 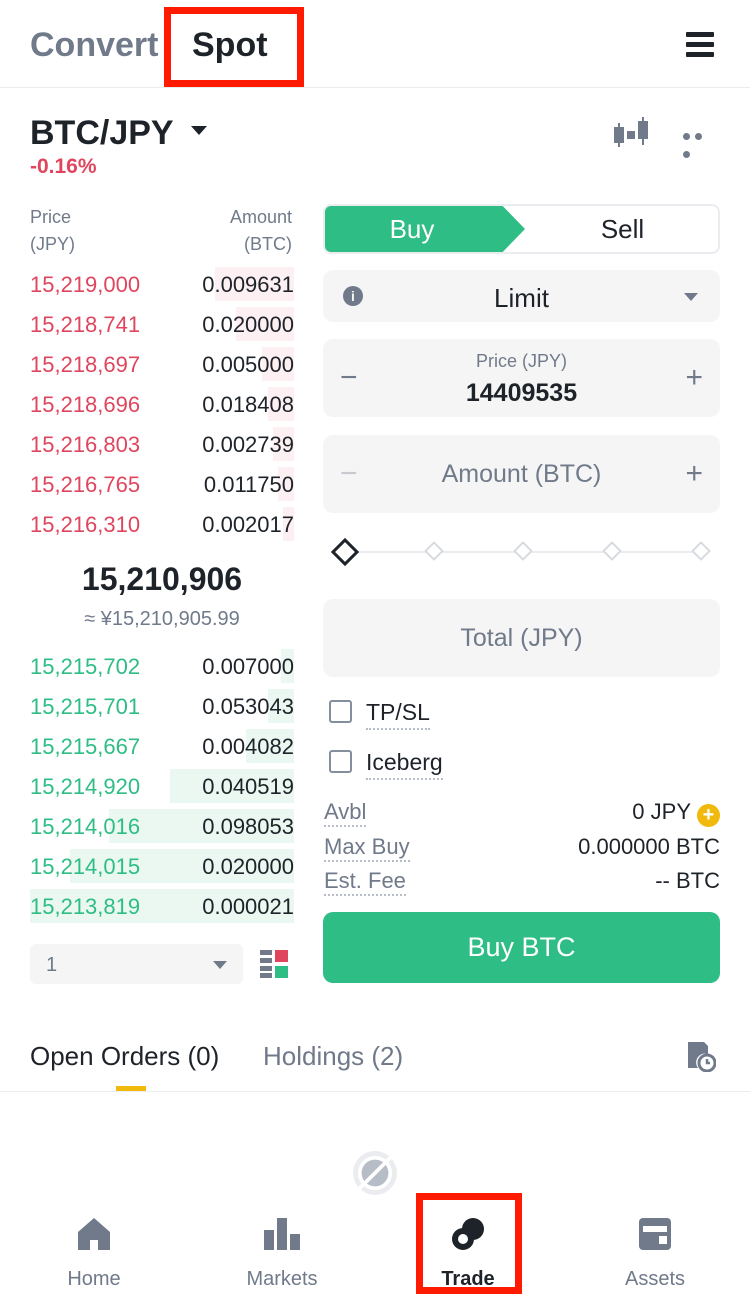 I want to click on pair-selector: BTC/JPY, so click(x=102, y=133).